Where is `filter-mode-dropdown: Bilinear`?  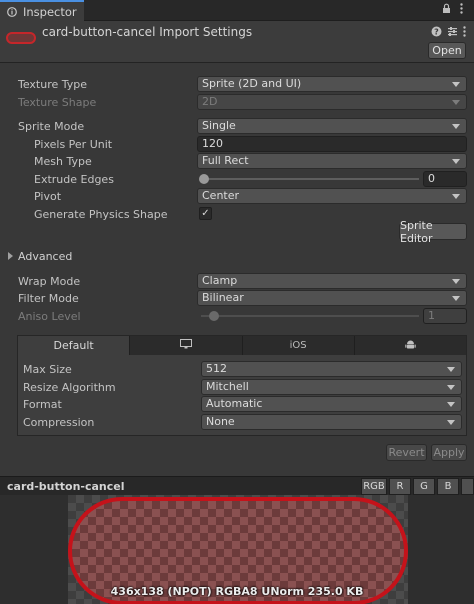 filter-mode-dropdown: Bilinear is located at coordinates (332, 298).